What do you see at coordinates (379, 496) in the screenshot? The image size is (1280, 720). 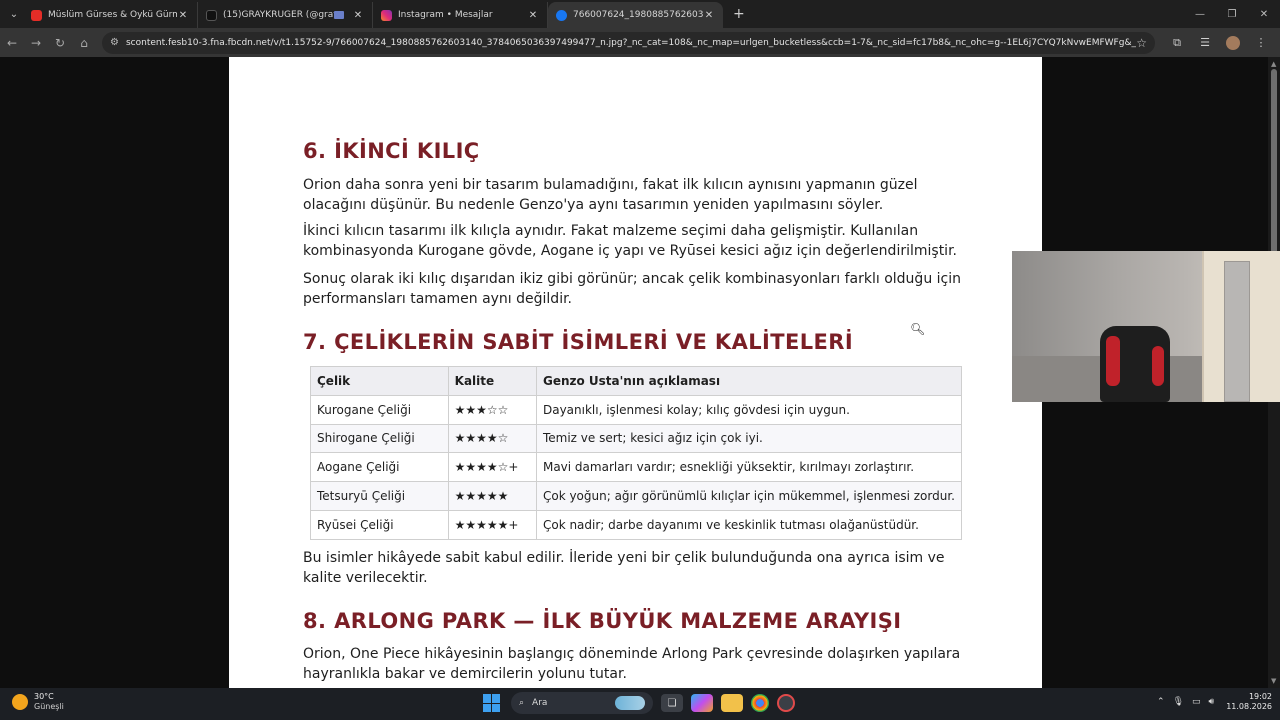 I see `steel-name: Tetsuryū Çeliği` at bounding box center [379, 496].